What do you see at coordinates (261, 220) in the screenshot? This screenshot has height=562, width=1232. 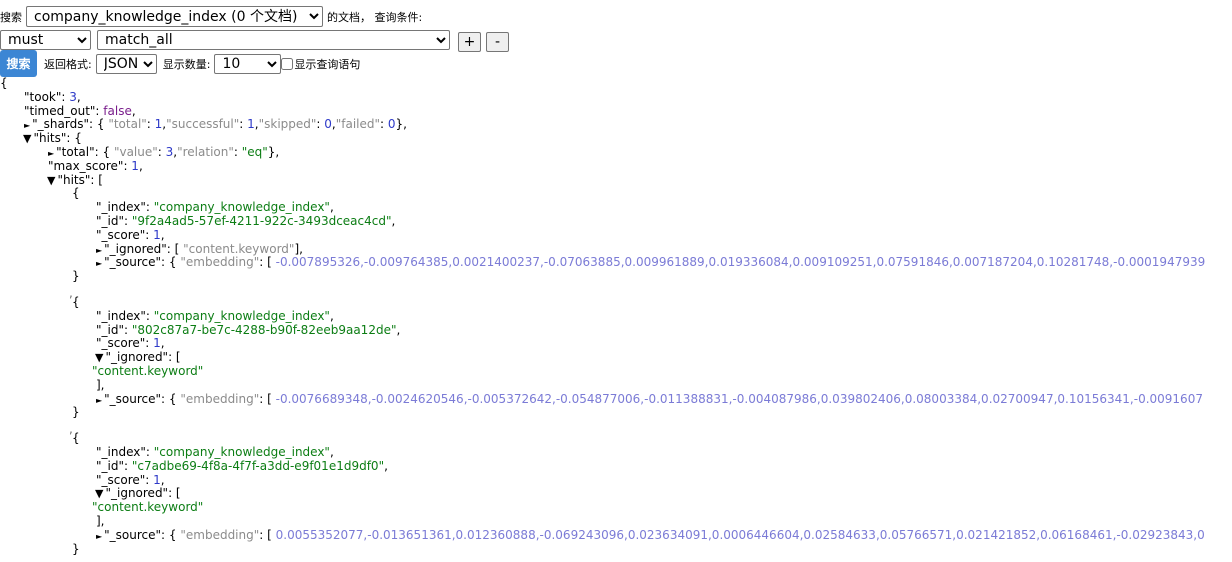 I see `json-string: "9f2a4ad5-57ef-4211-922c-3493dceac4cd"` at bounding box center [261, 220].